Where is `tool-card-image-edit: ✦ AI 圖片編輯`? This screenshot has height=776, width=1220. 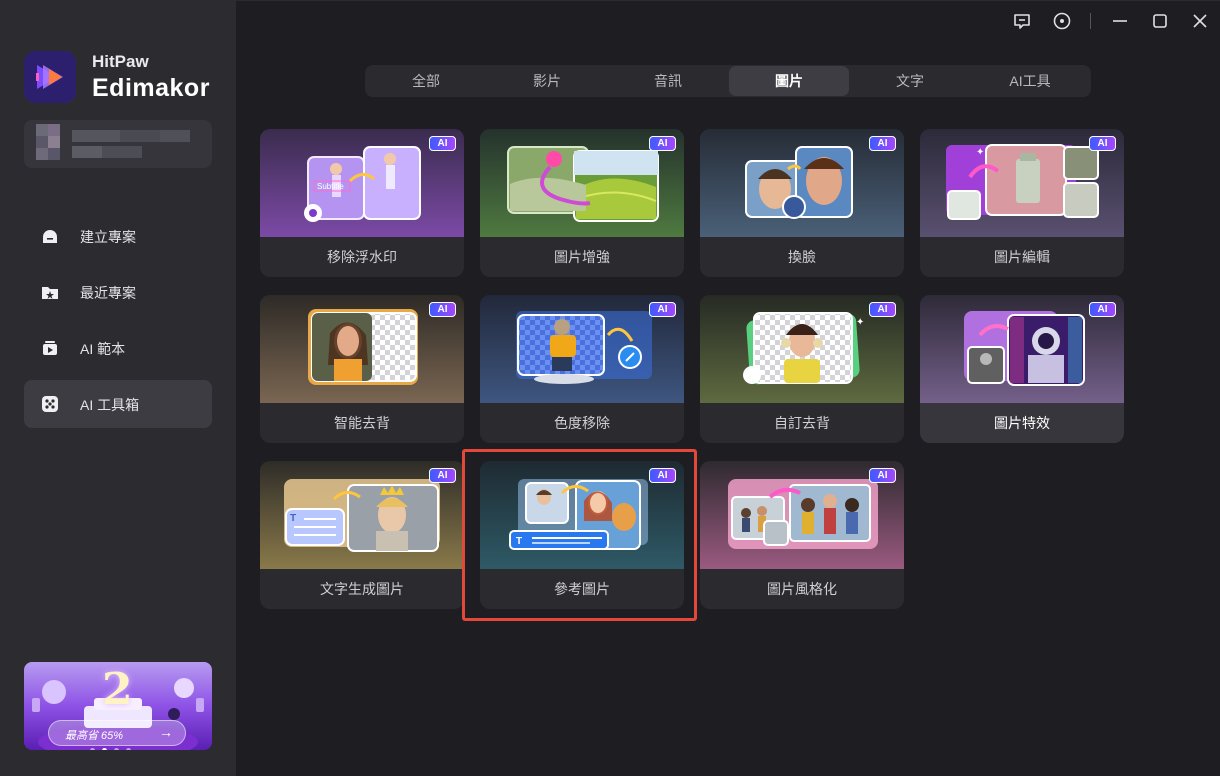
tool-card-image-edit: ✦ AI 圖片編輯 is located at coordinates (1022, 203).